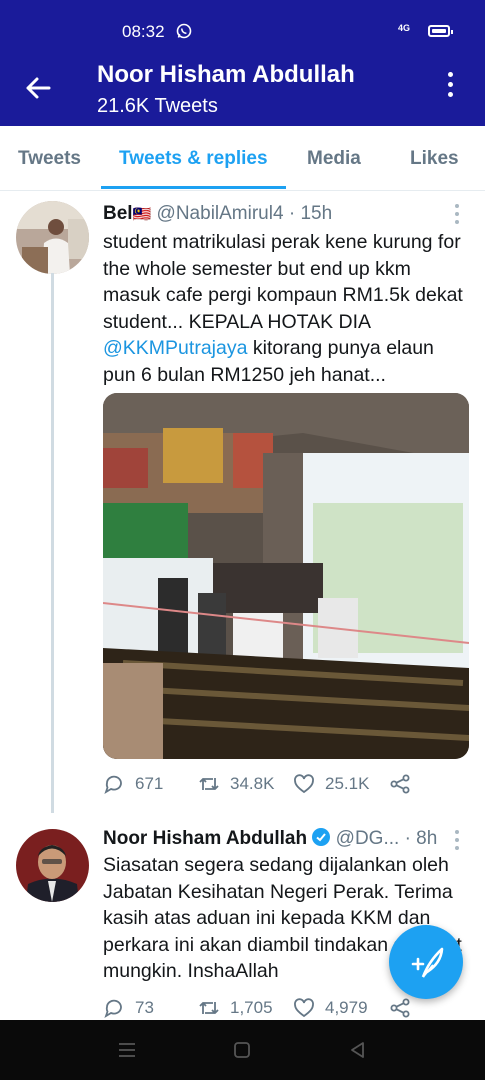  Describe the element at coordinates (175, 348) in the screenshot. I see `mention-link: @KKMPutrajaya` at that location.